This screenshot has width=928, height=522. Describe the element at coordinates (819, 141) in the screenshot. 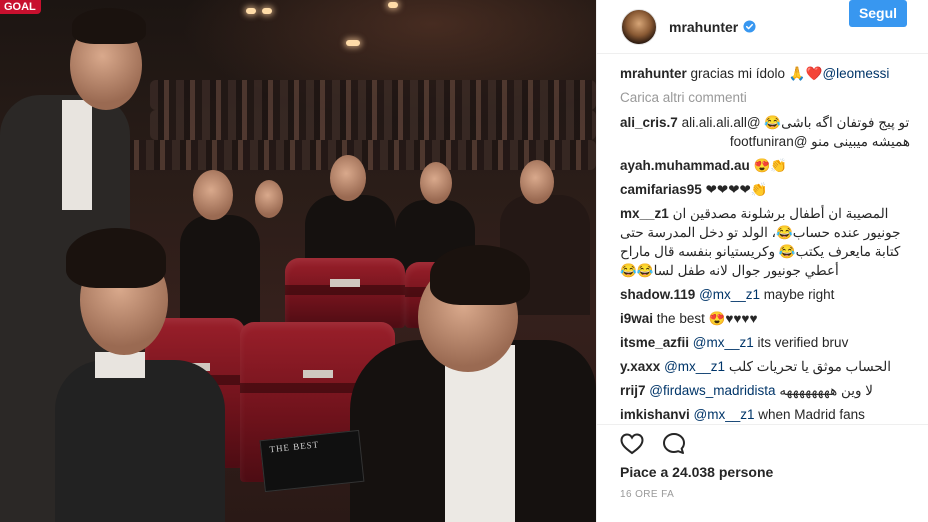

I see `comment-text-continued: همیشه میبینی منو @footfuniran` at that location.